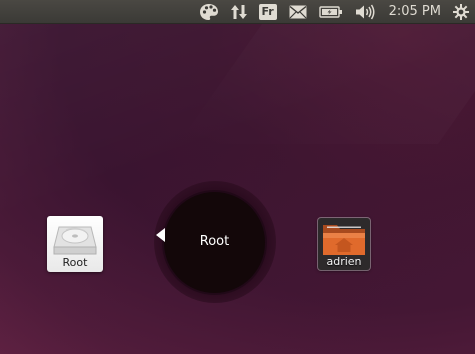 The width and height of the screenshot is (475, 354). I want to click on clock: 2:05 PM, so click(415, 11).